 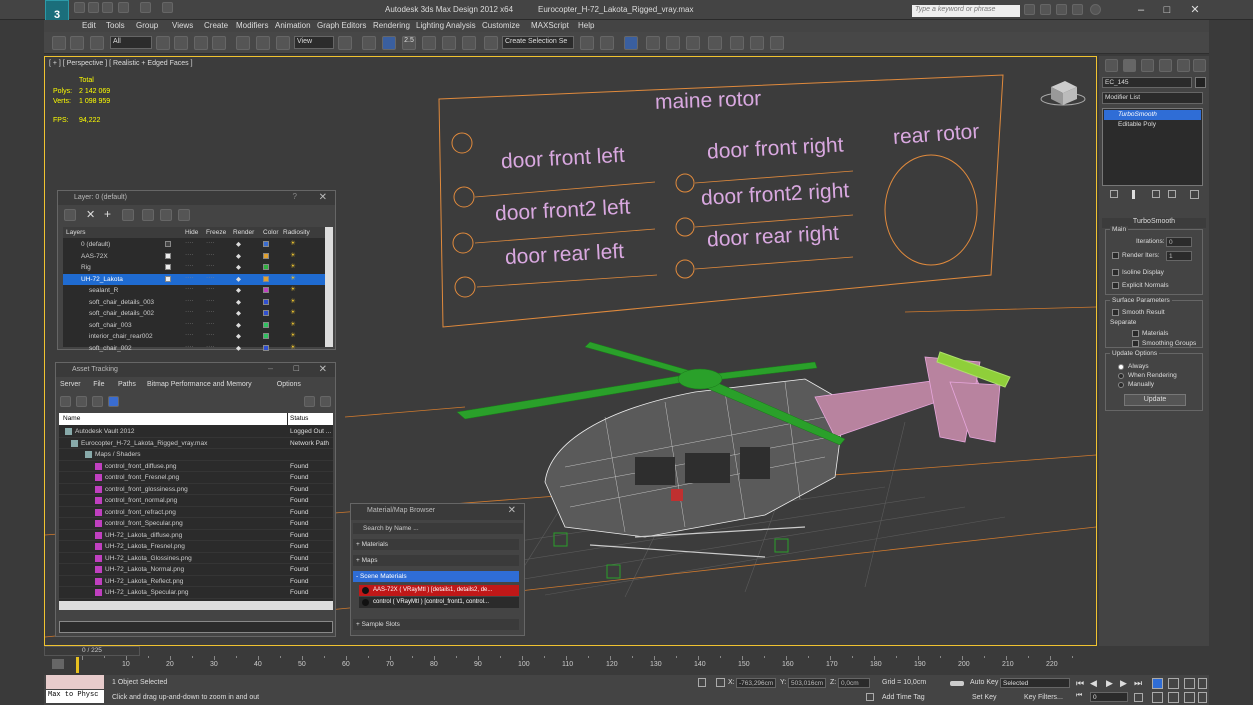 I want to click on create-tab-icon, so click(x=1111, y=65).